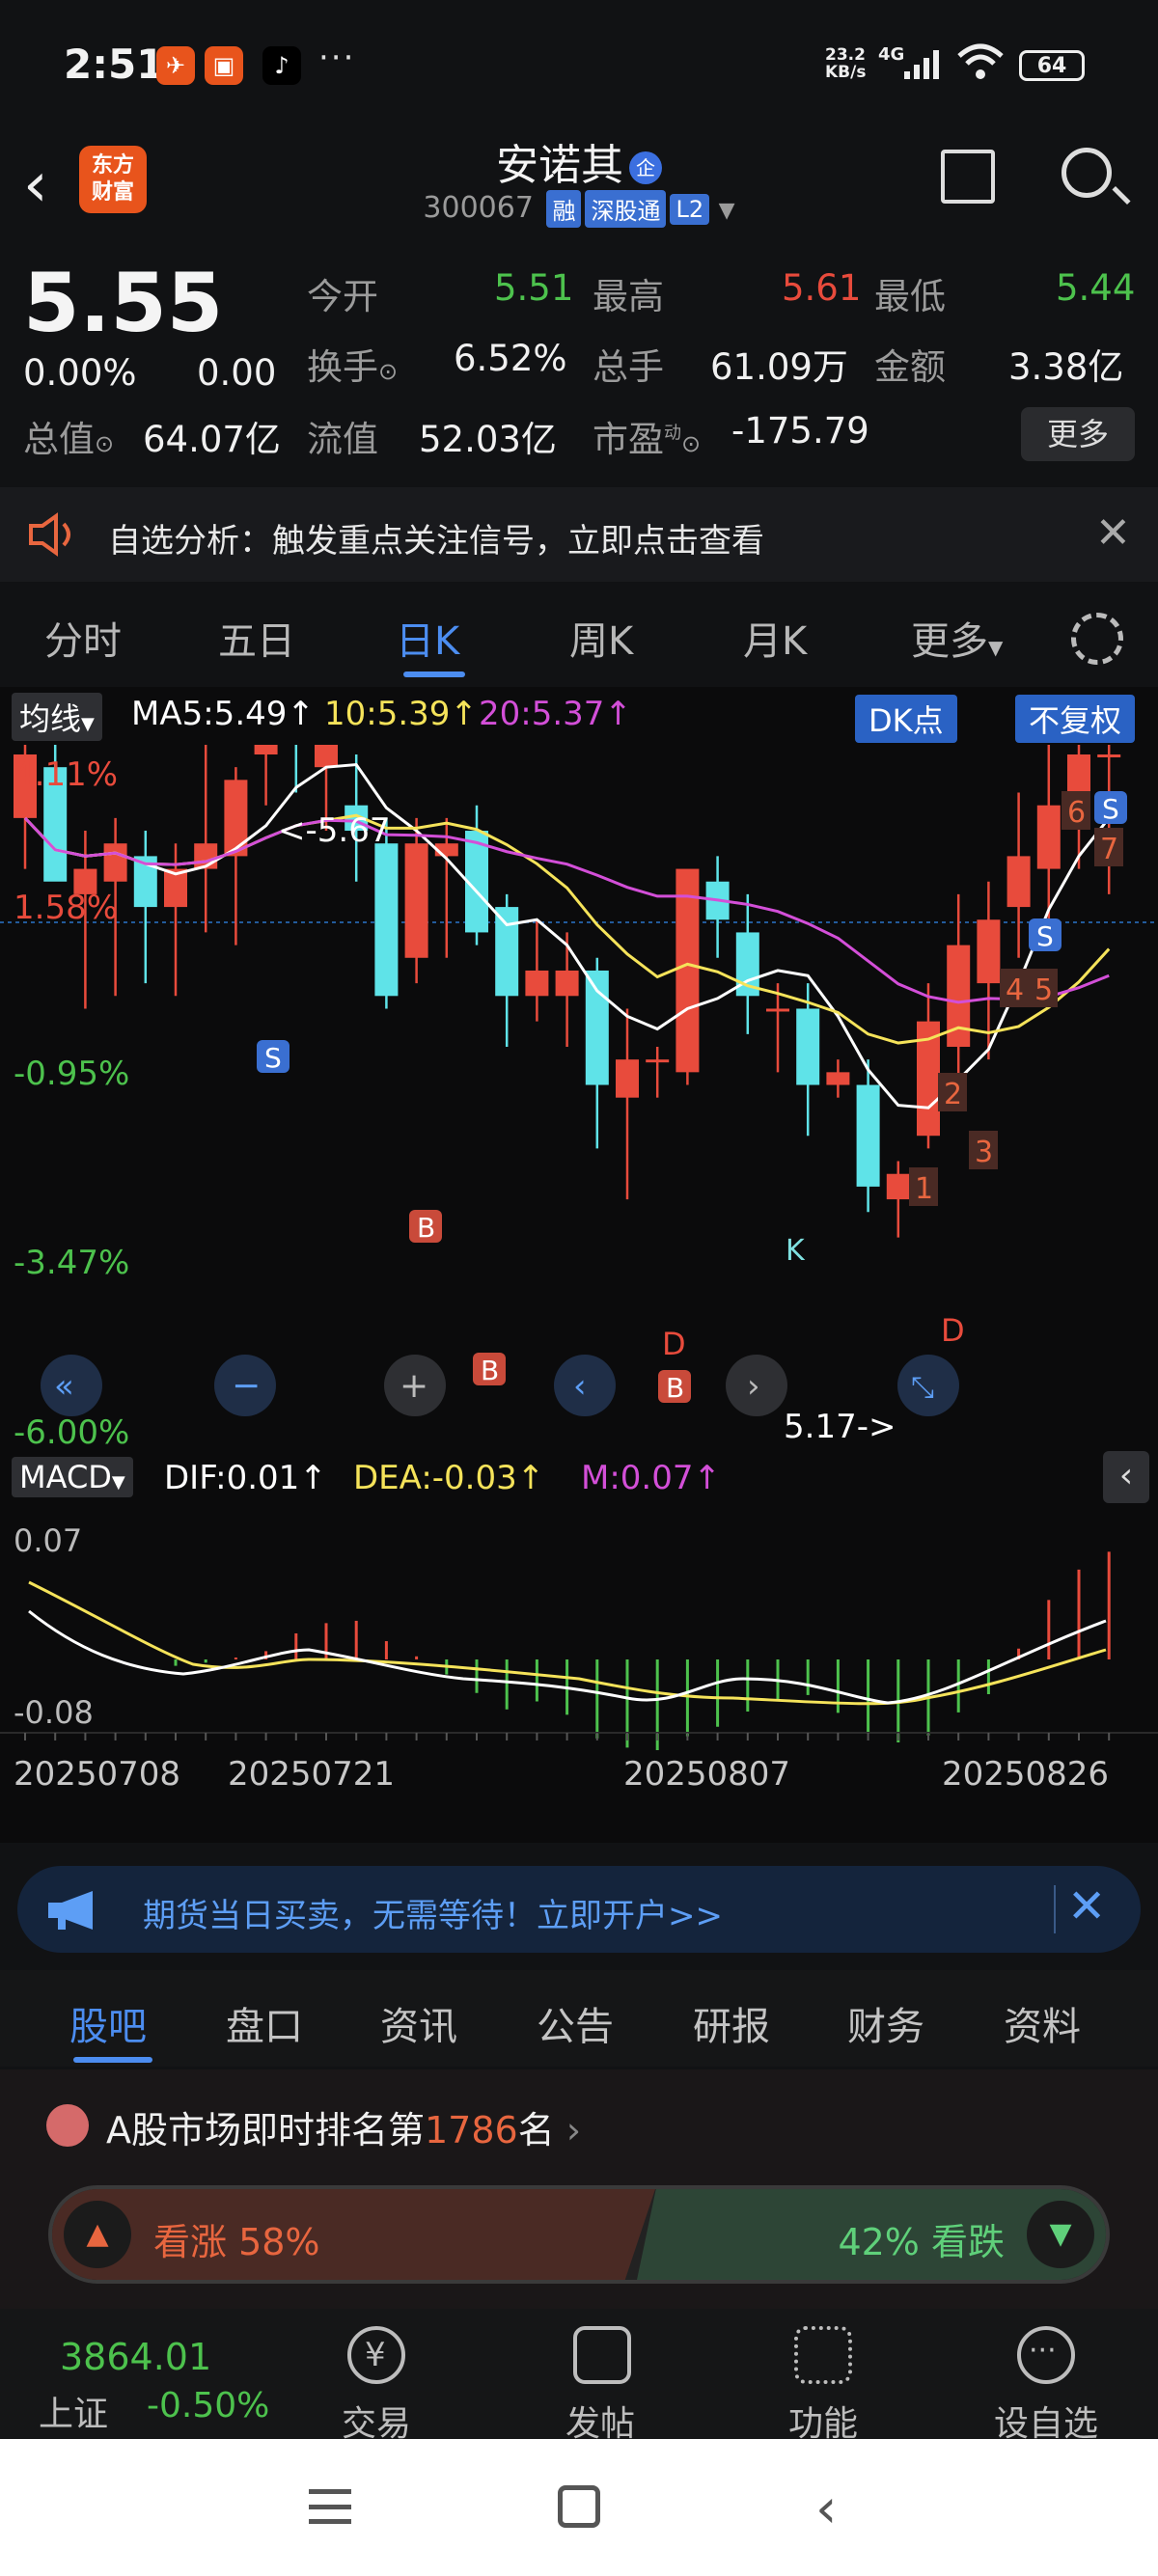 This screenshot has height=2576, width=1158. Describe the element at coordinates (342, 440) in the screenshot. I see `float-label: 流值` at that location.